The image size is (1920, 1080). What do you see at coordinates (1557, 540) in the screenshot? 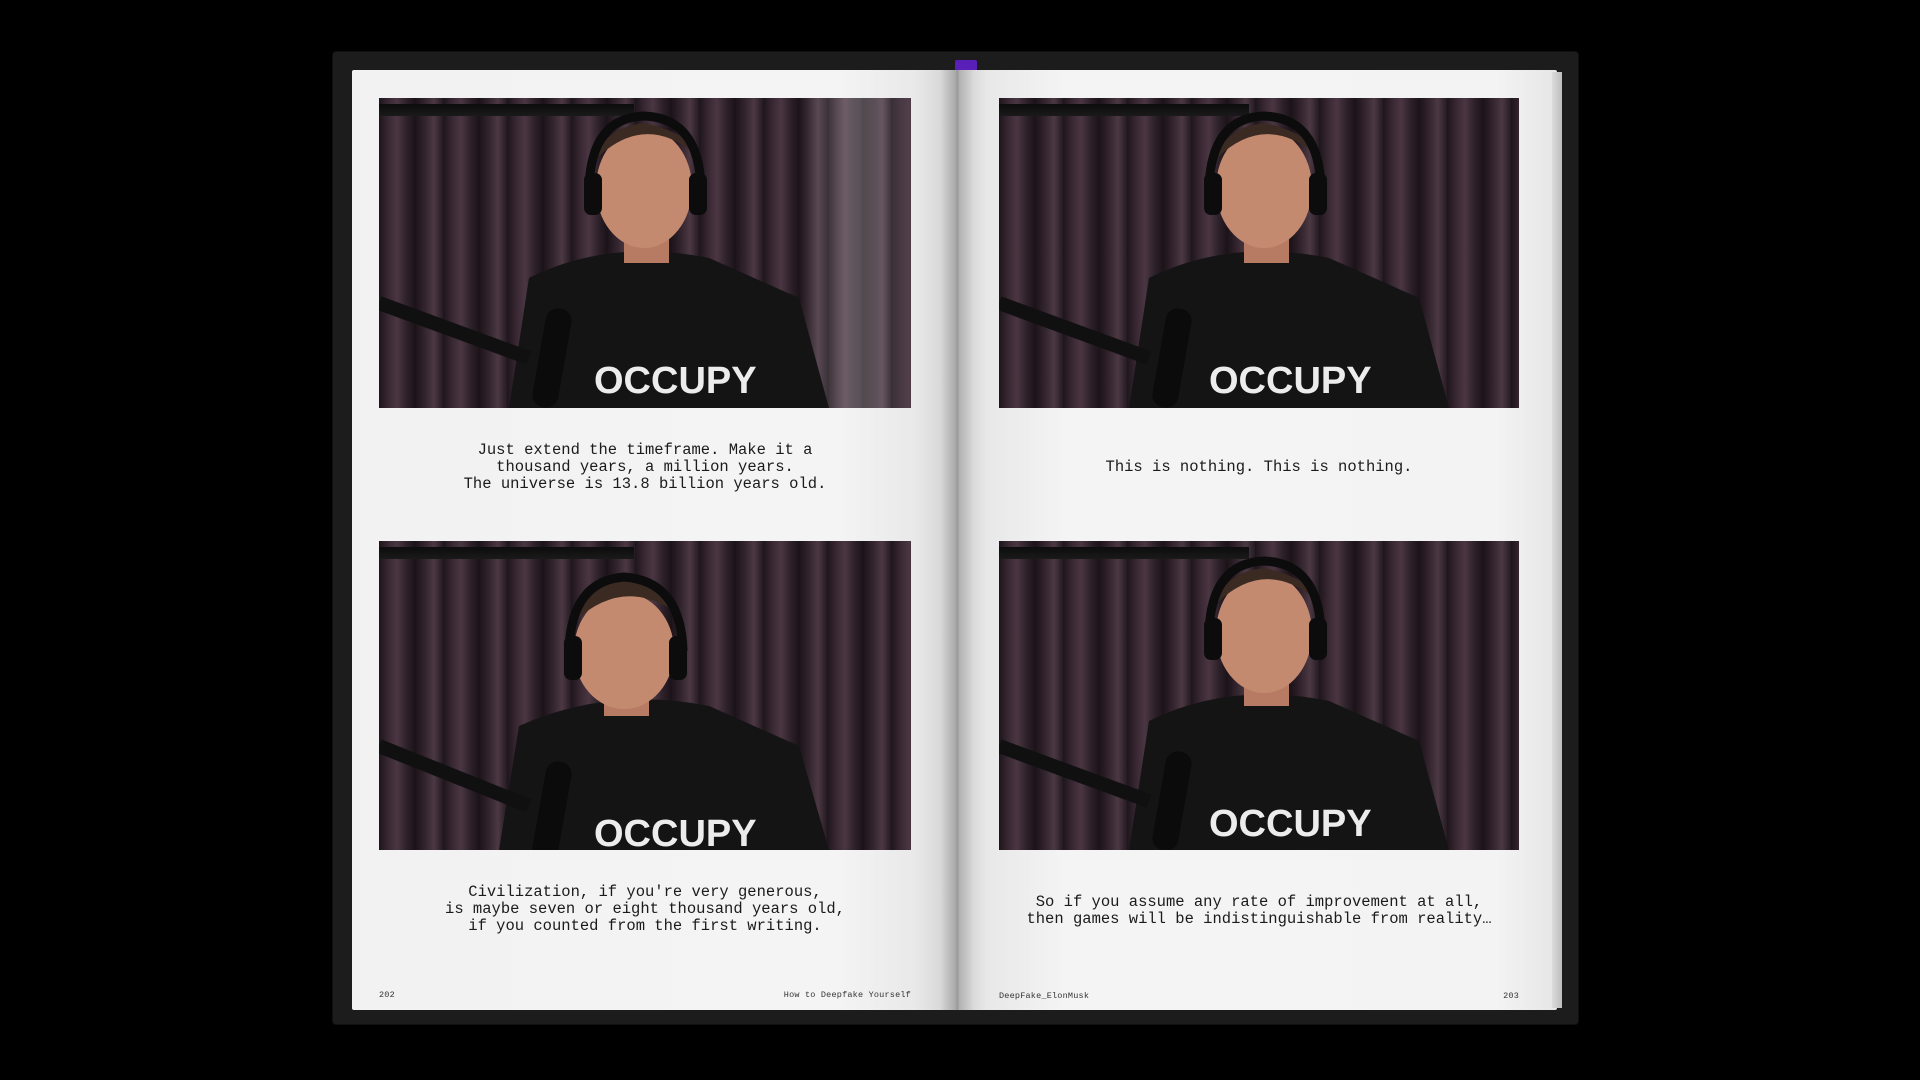
I see `page-stack-edge` at bounding box center [1557, 540].